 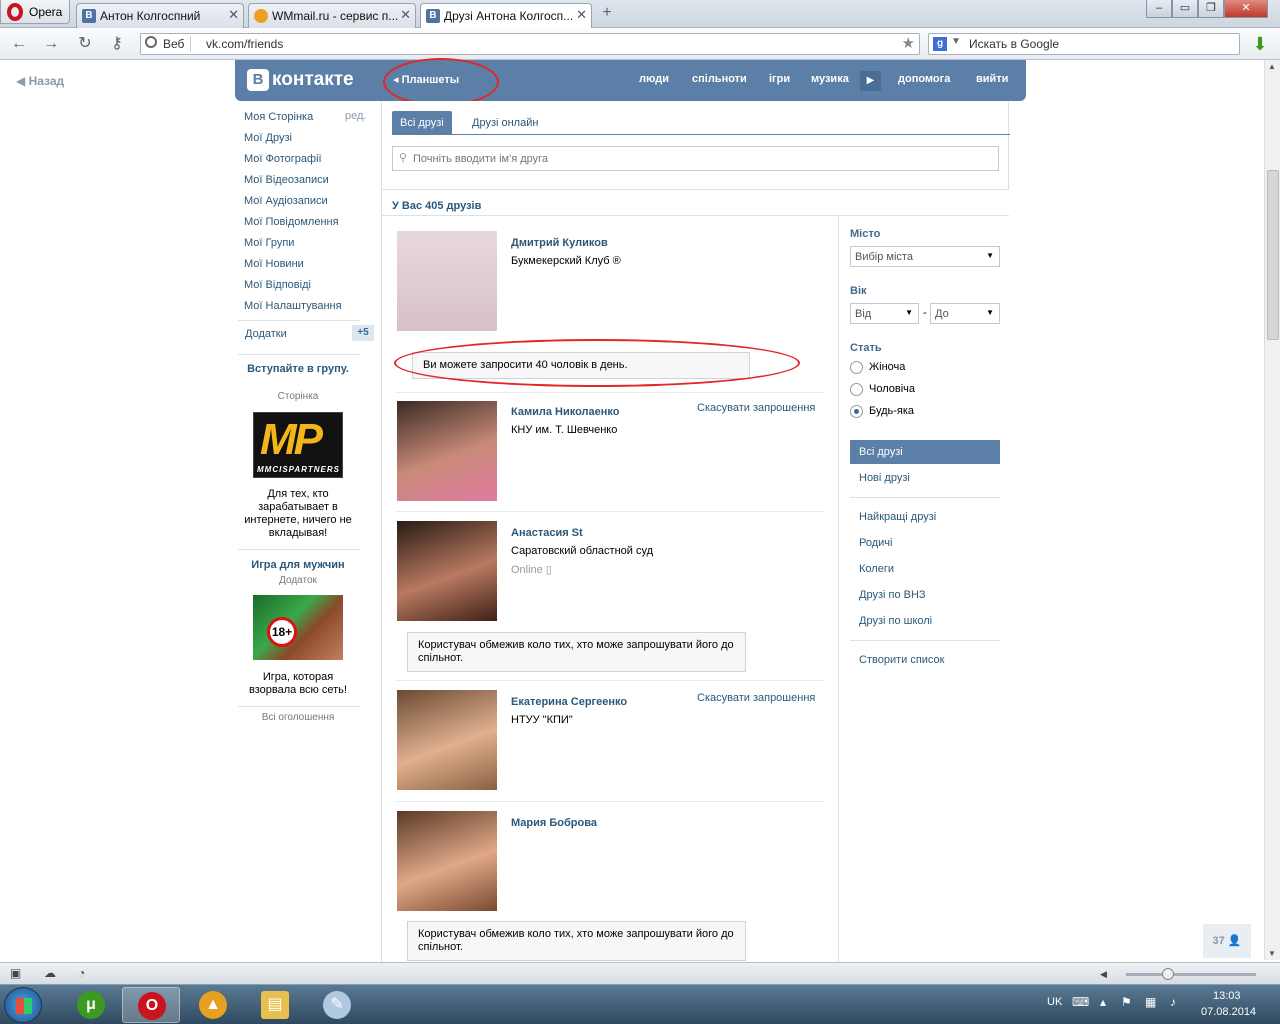 What do you see at coordinates (422, 123) in the screenshot?
I see `tab-all-friends: Всі друзі` at bounding box center [422, 123].